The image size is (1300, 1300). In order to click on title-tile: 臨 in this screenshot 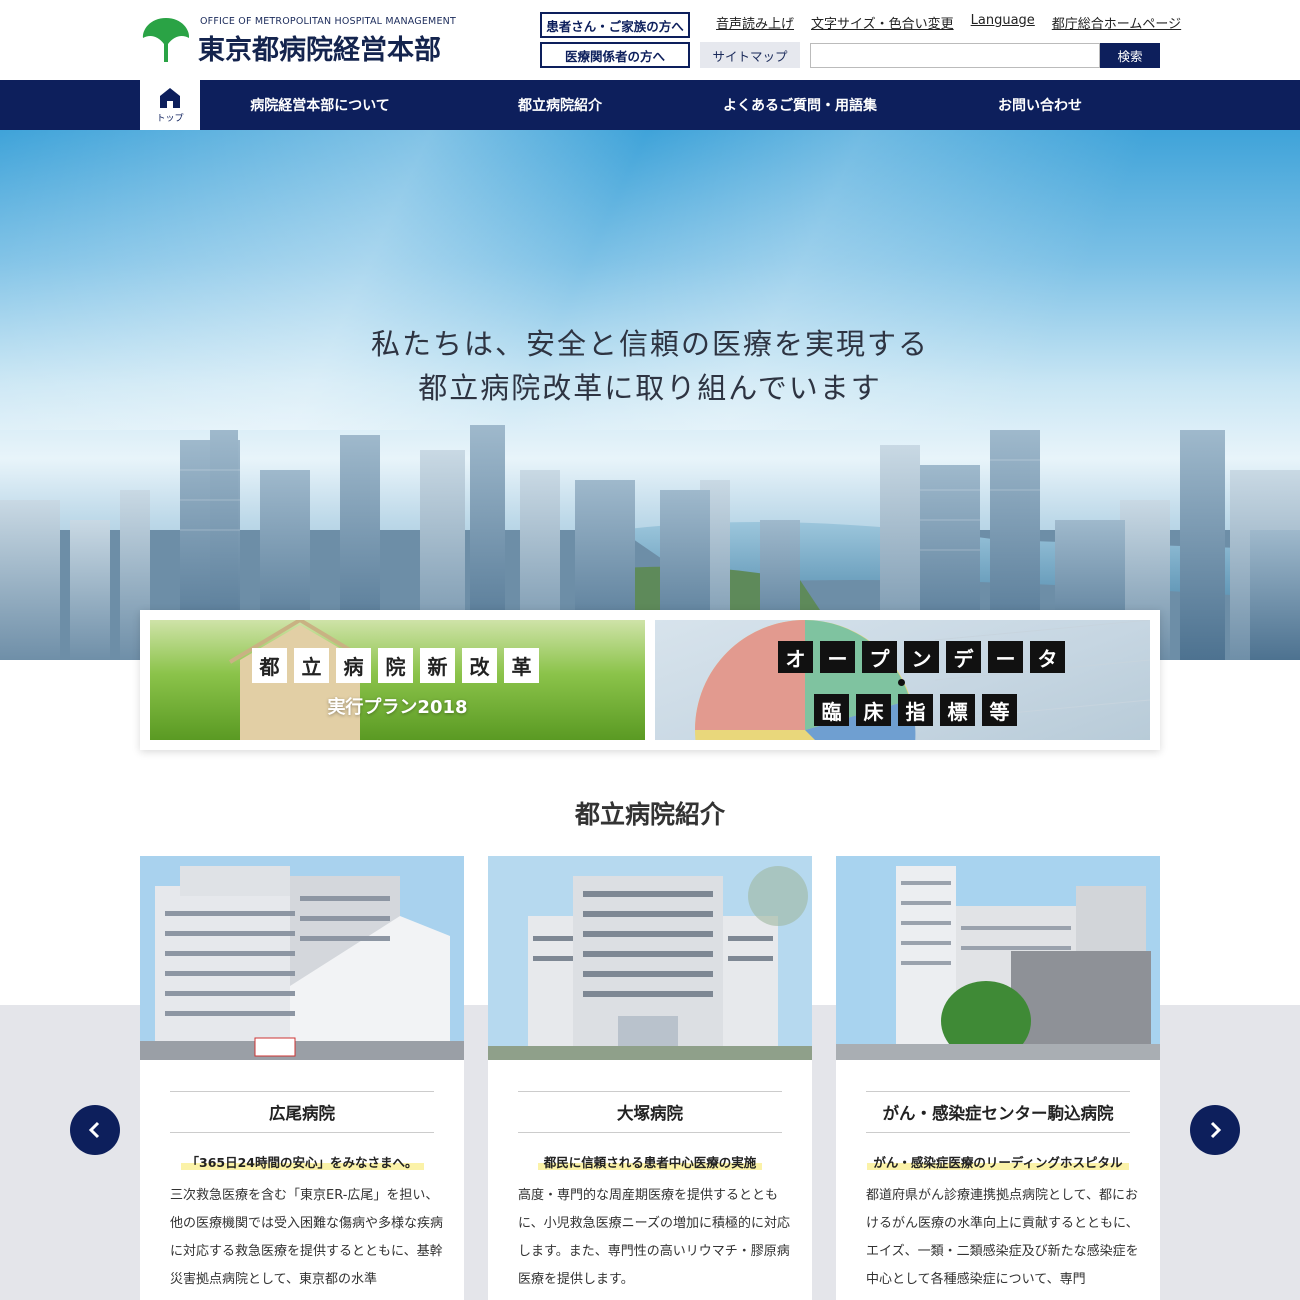, I will do `click(831, 710)`.